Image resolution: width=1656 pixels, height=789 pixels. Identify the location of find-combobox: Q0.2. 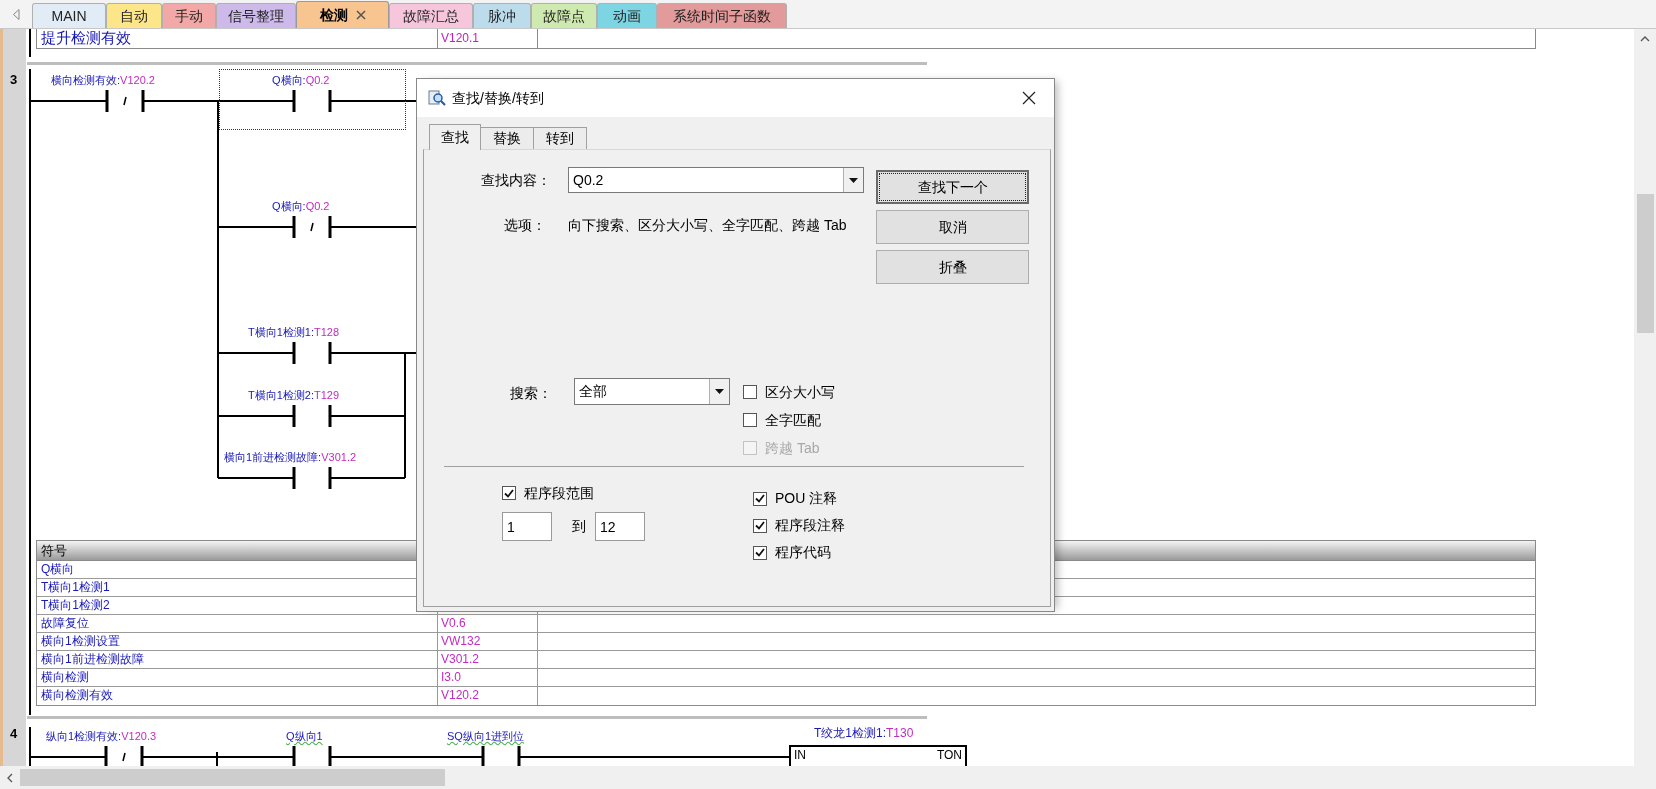
(716, 180).